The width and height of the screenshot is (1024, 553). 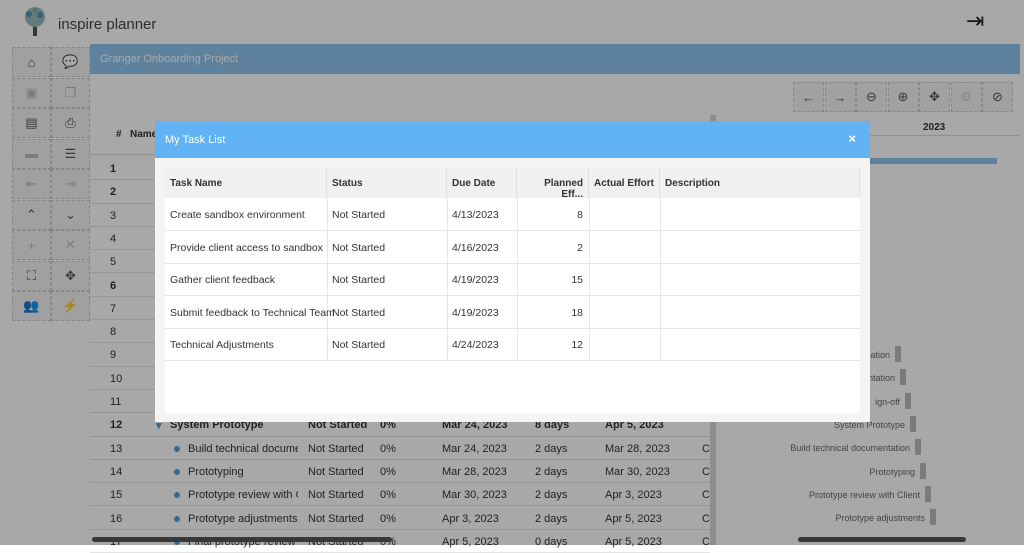 What do you see at coordinates (852, 138) in the screenshot?
I see `close-icon: ×` at bounding box center [852, 138].